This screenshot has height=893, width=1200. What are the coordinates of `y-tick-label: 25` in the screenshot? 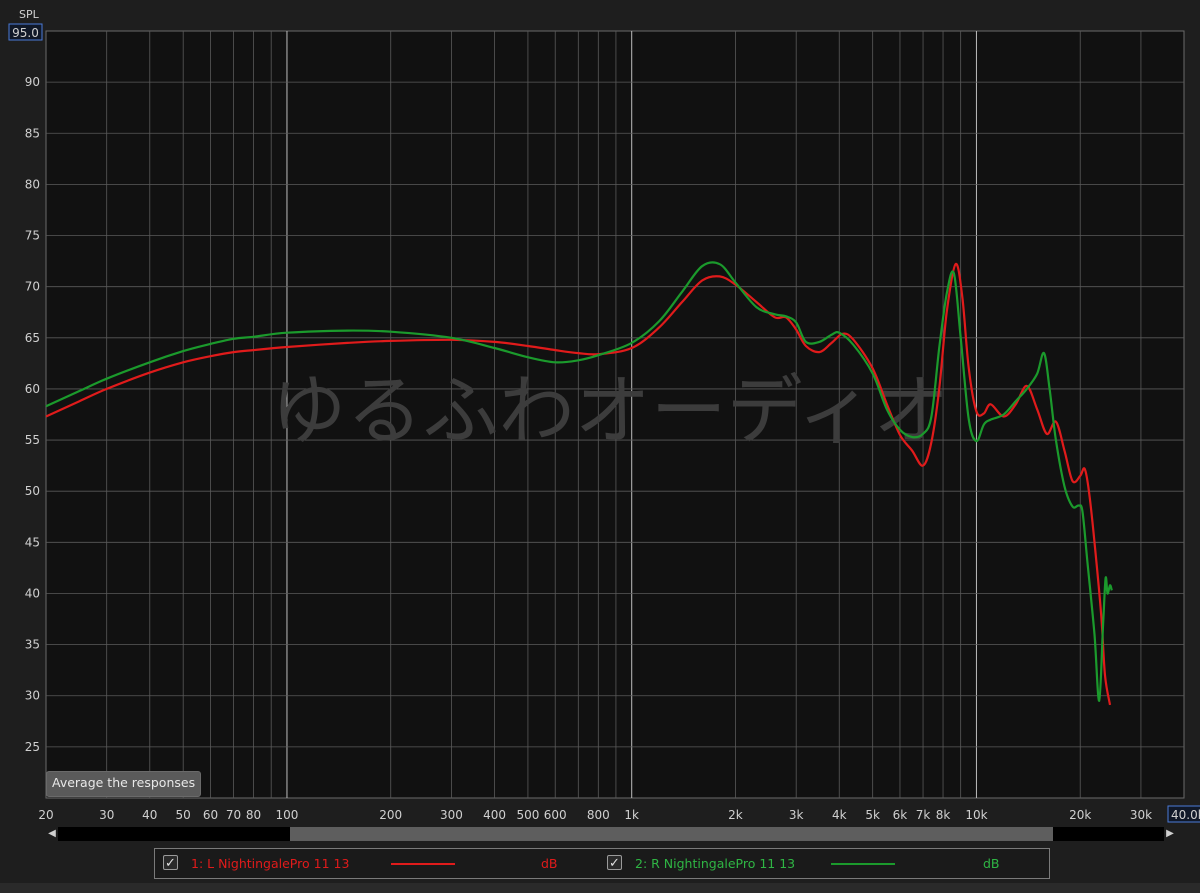 It's located at (32, 747).